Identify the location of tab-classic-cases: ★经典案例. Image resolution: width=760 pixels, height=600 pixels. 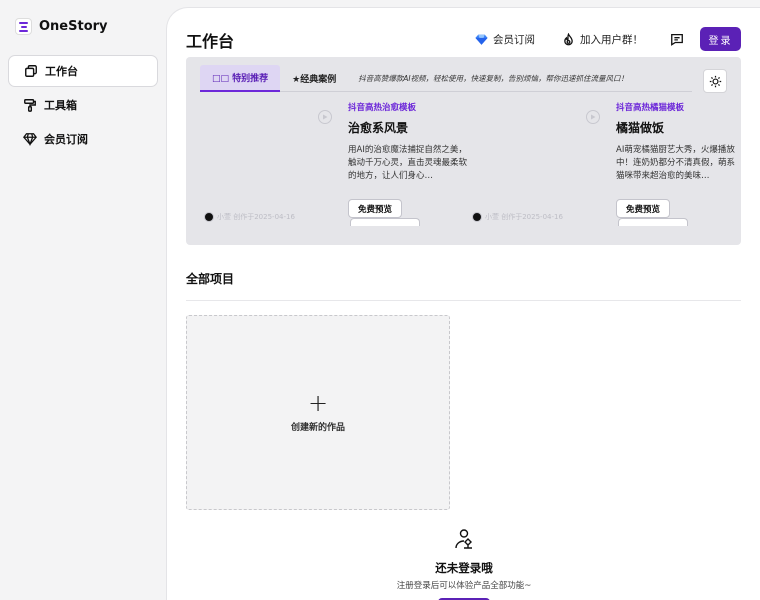
(314, 78).